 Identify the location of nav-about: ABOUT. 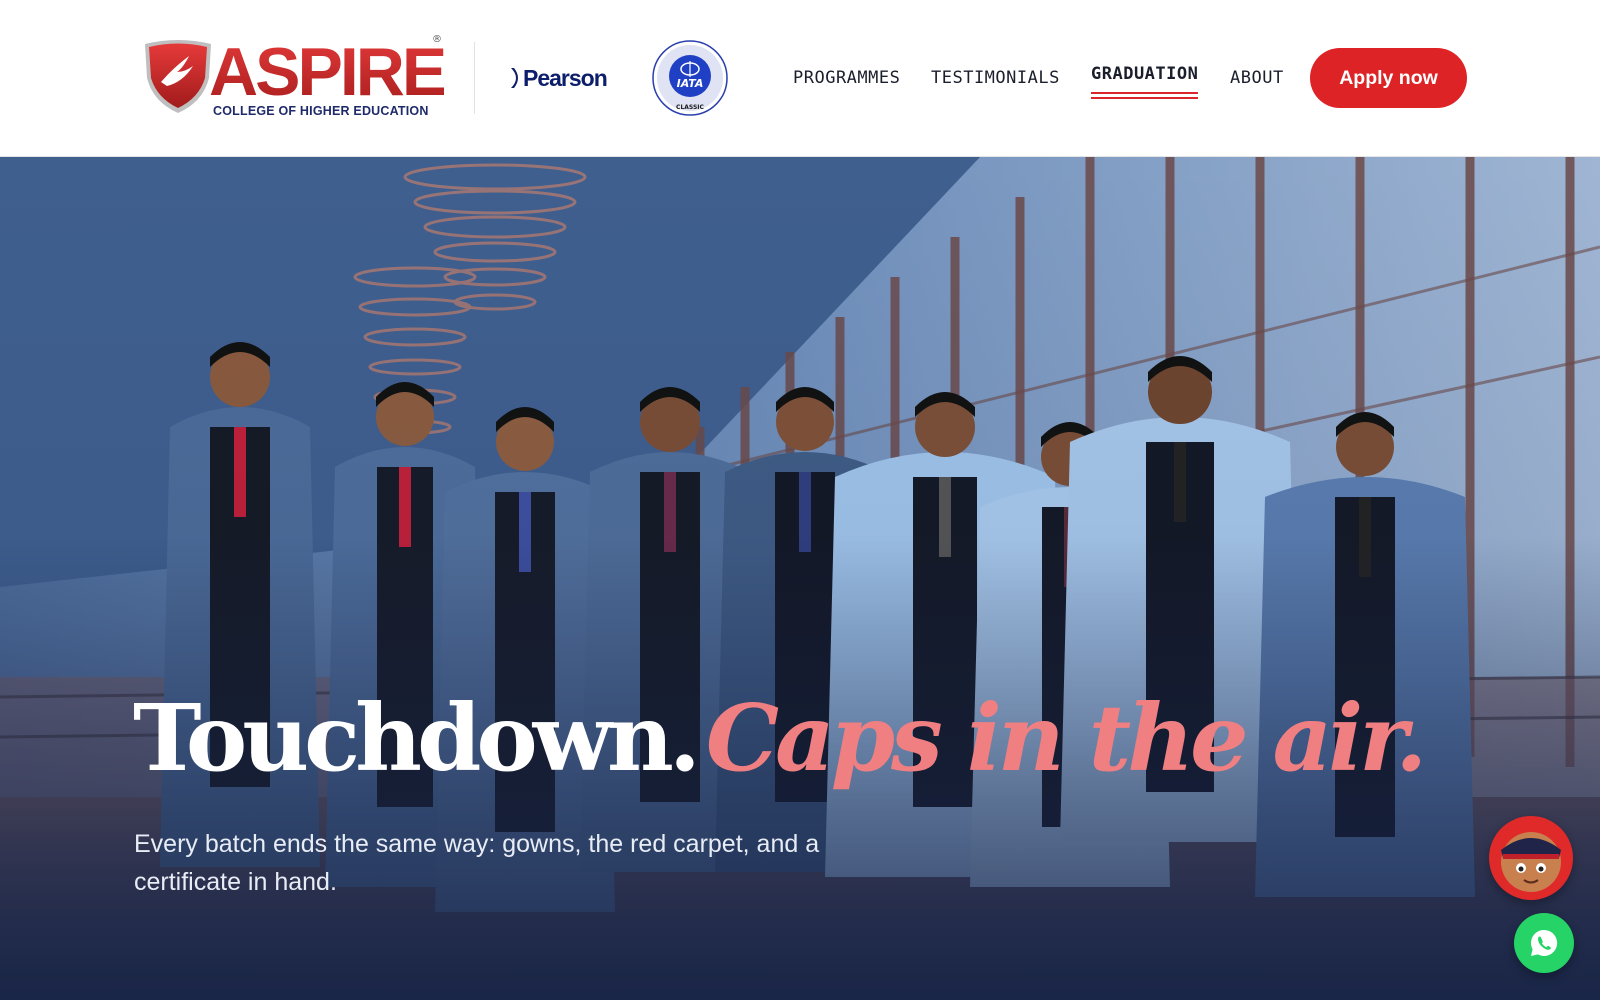
(1257, 78).